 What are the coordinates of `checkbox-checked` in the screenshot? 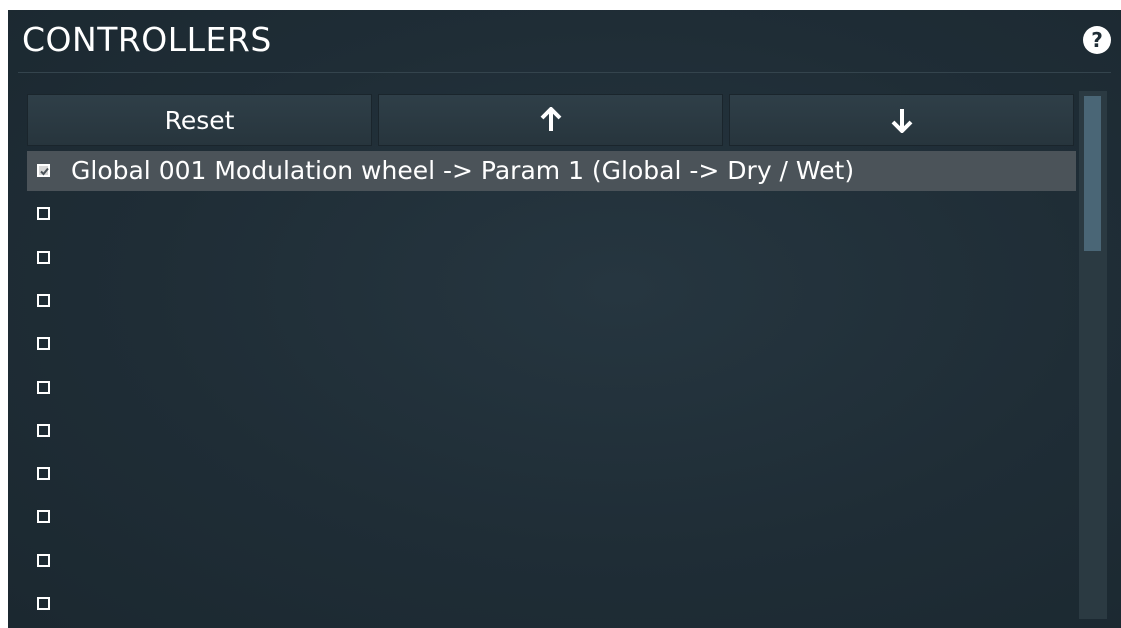 It's located at (43, 170).